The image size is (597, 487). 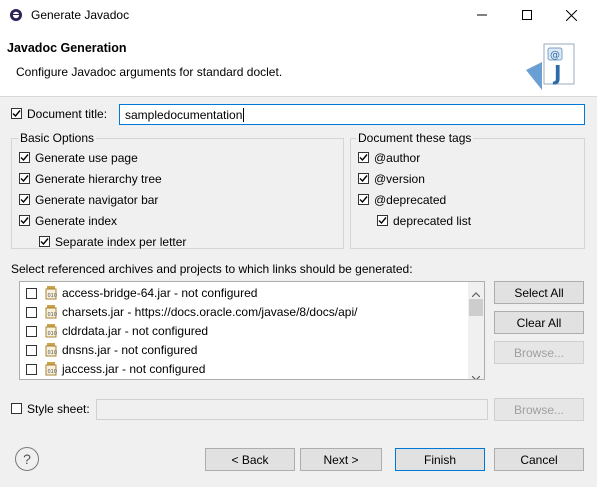 I want to click on help-icon: ?, so click(x=27, y=459).